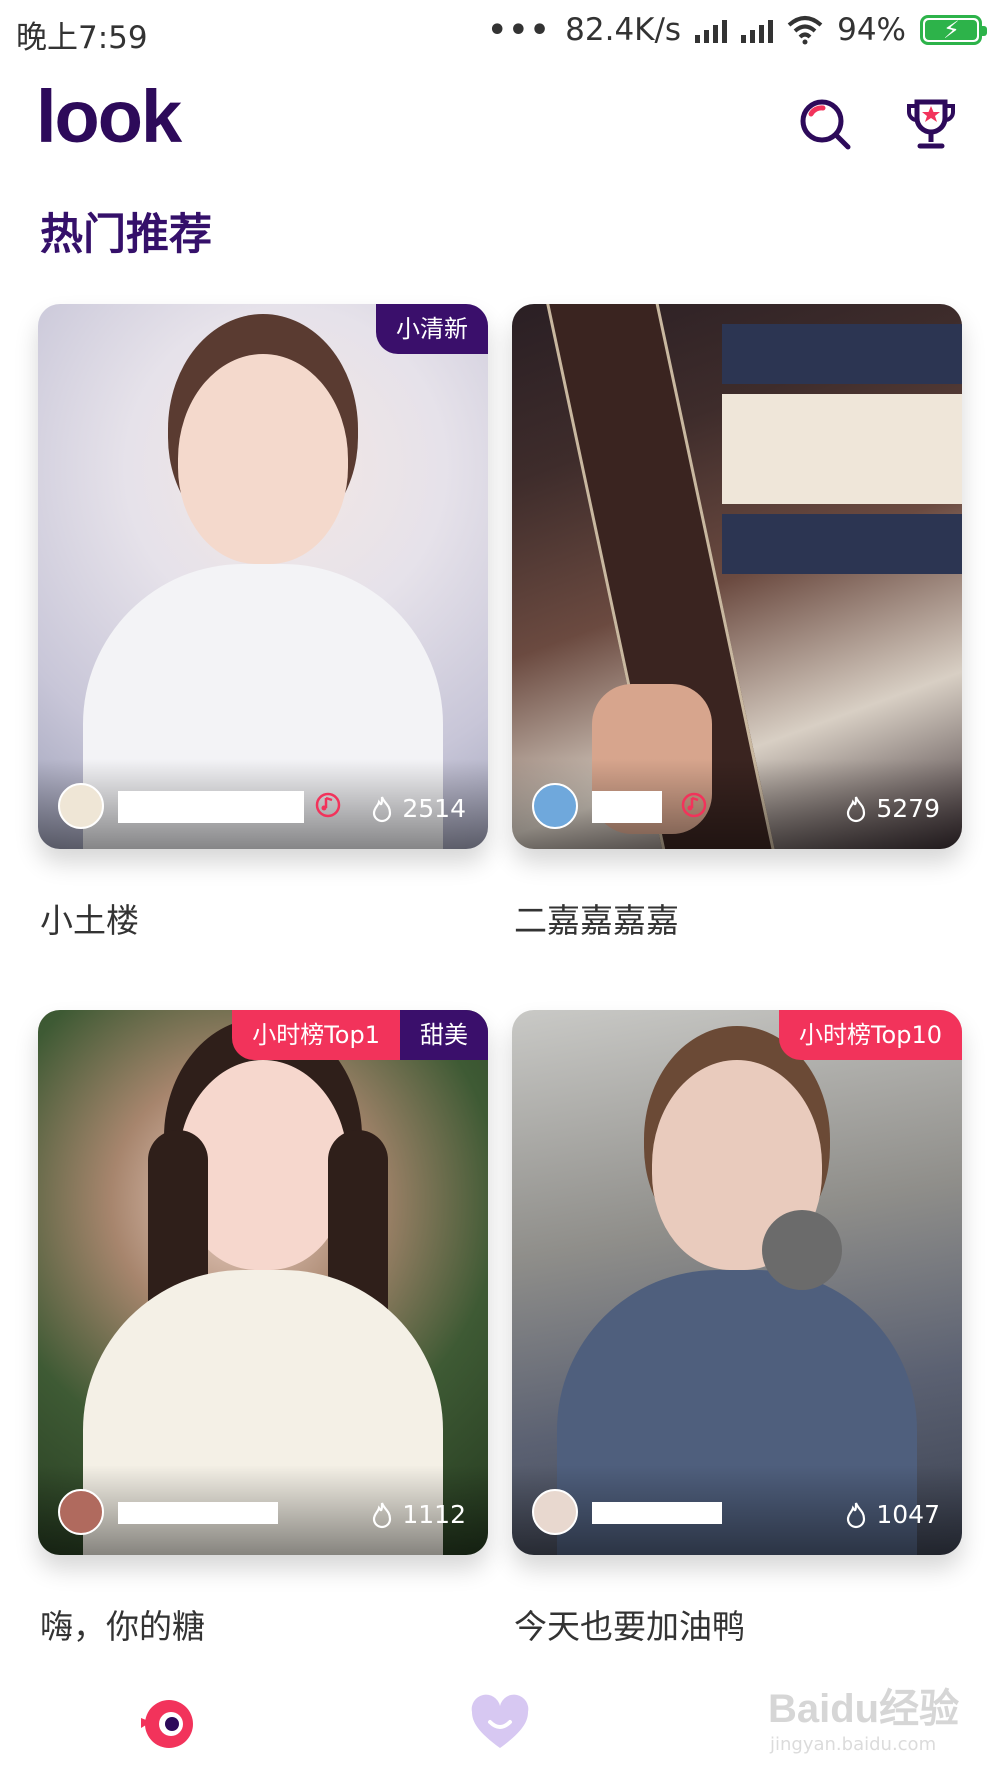 The image size is (1000, 1778). What do you see at coordinates (825, 124) in the screenshot?
I see `search-icon` at bounding box center [825, 124].